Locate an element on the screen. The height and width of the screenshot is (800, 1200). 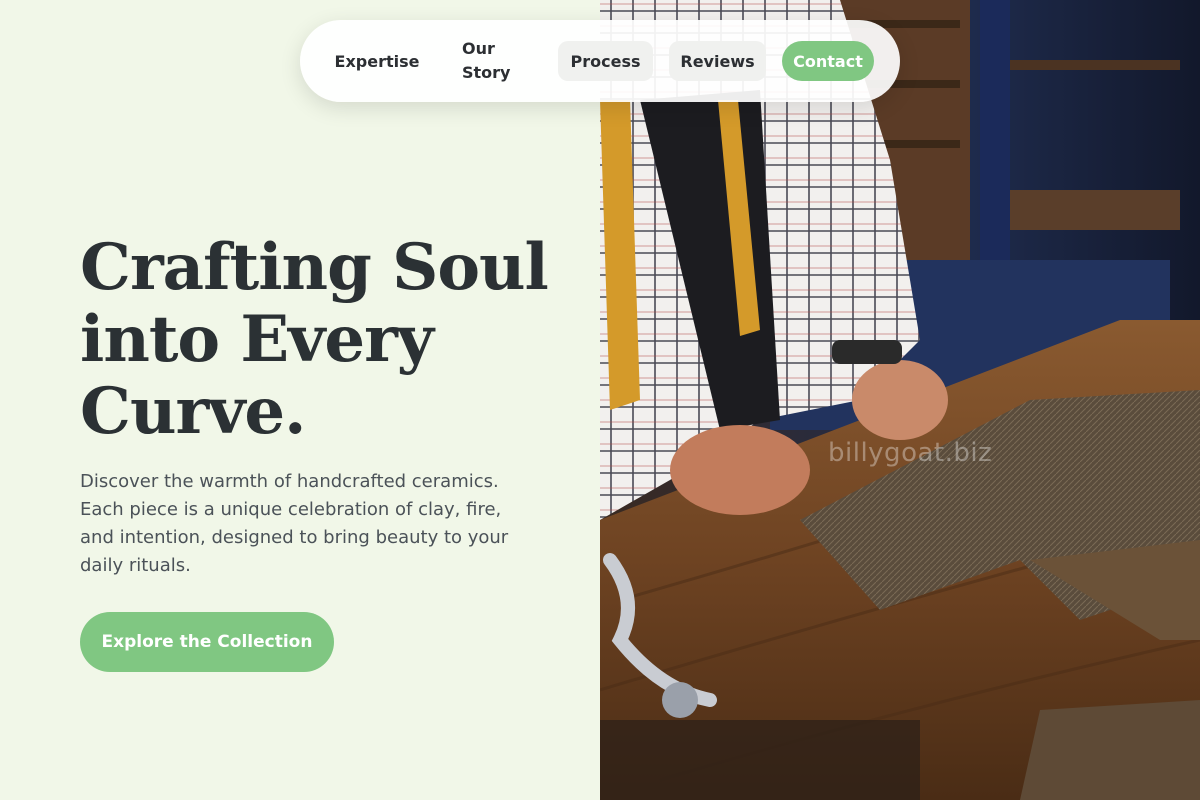
explore-collection-button: Explore the Collection is located at coordinates (207, 642).